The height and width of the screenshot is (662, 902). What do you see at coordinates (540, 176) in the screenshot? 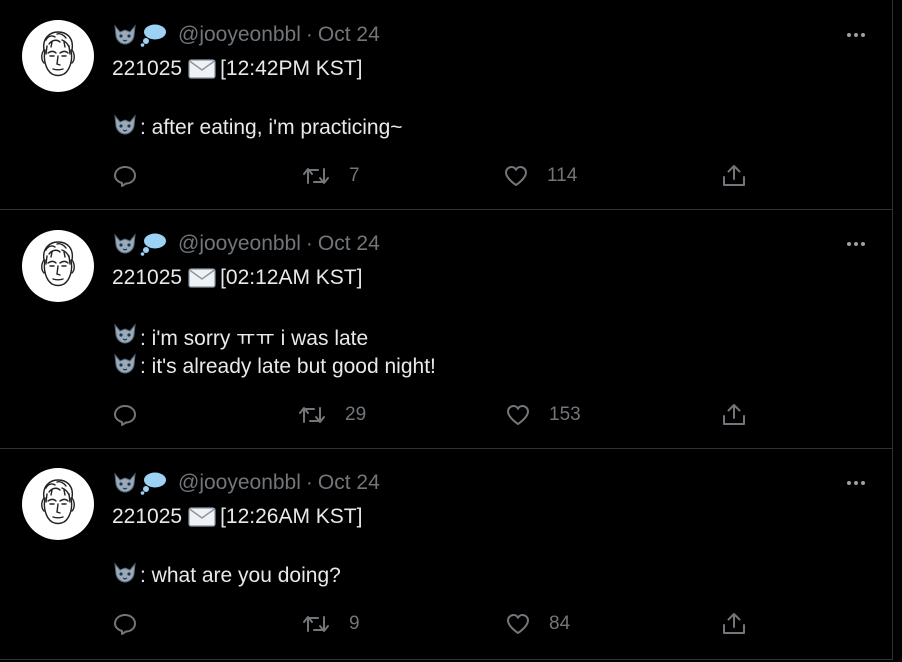
I see `like-button: 114` at bounding box center [540, 176].